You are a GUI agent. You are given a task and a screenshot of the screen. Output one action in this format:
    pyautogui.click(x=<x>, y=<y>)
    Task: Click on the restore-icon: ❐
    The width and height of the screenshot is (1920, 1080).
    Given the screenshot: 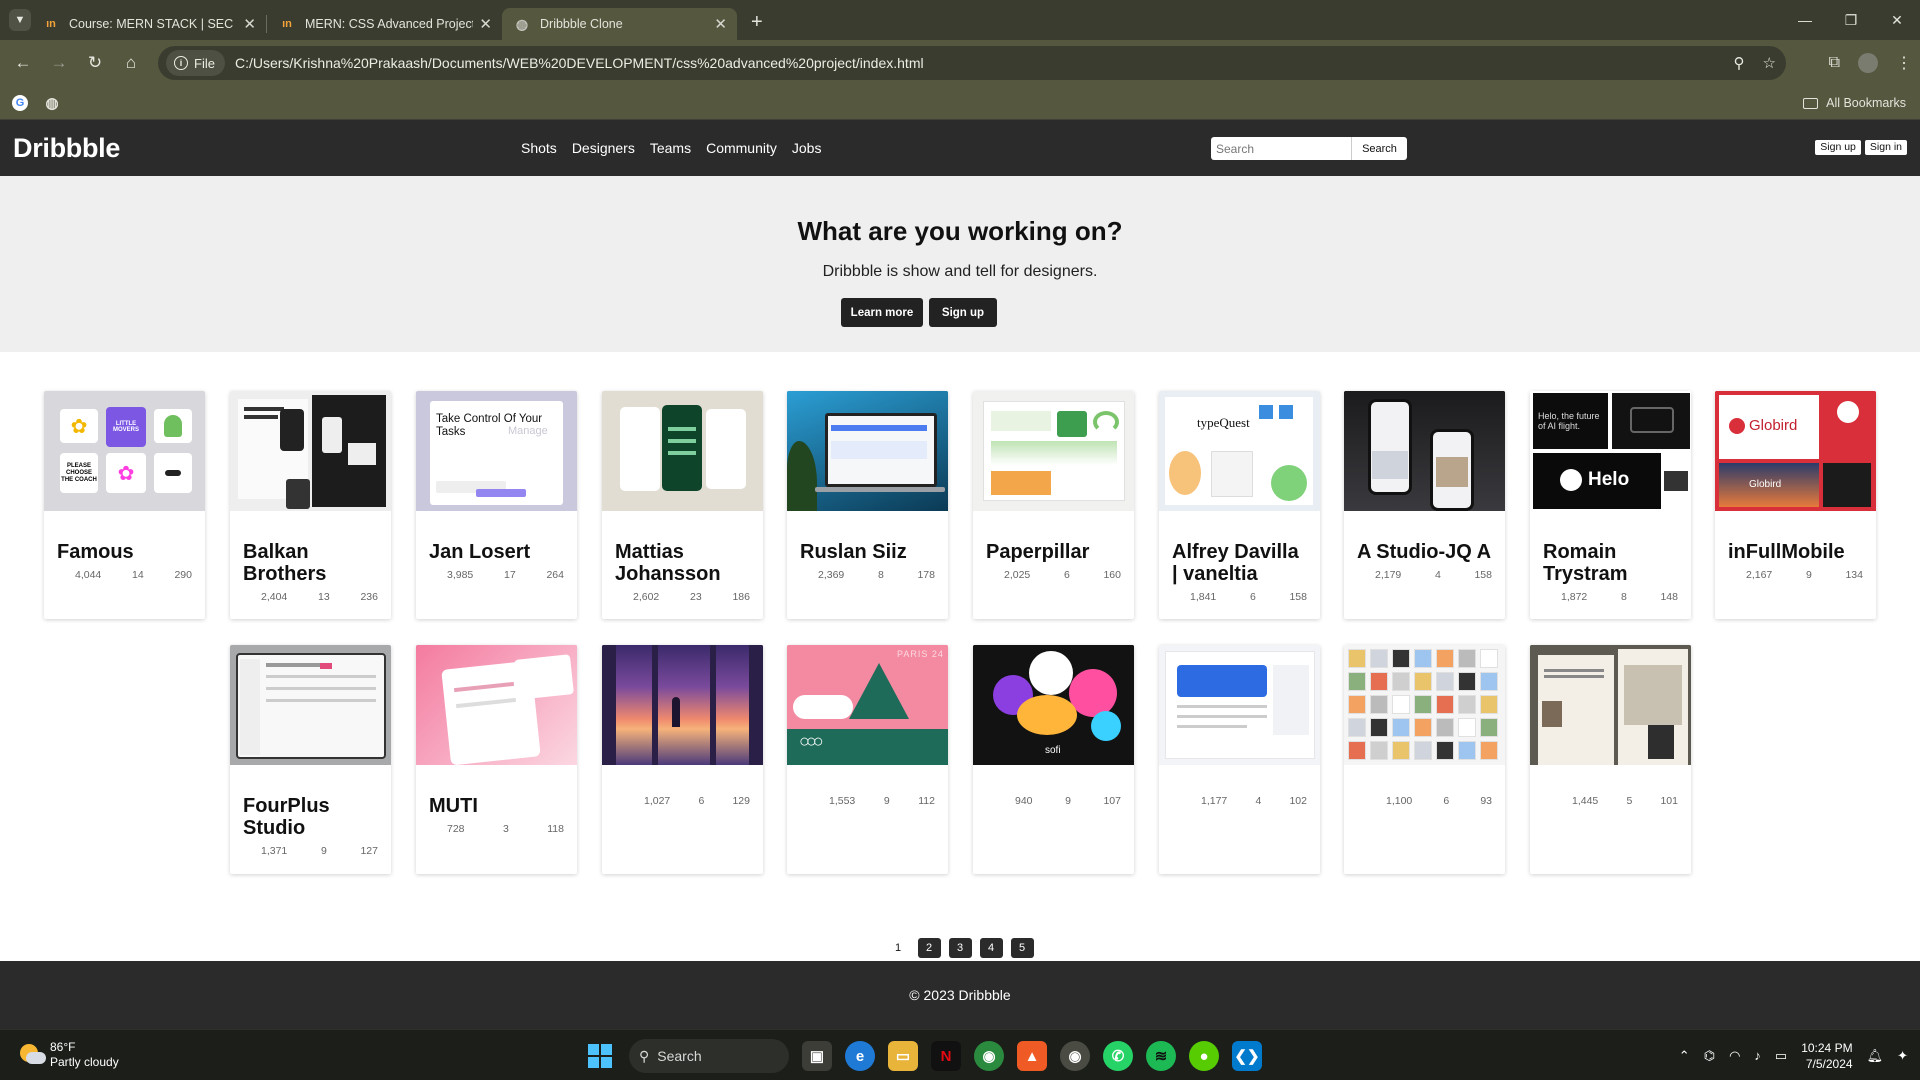 What is the action you would take?
    pyautogui.click(x=1851, y=20)
    